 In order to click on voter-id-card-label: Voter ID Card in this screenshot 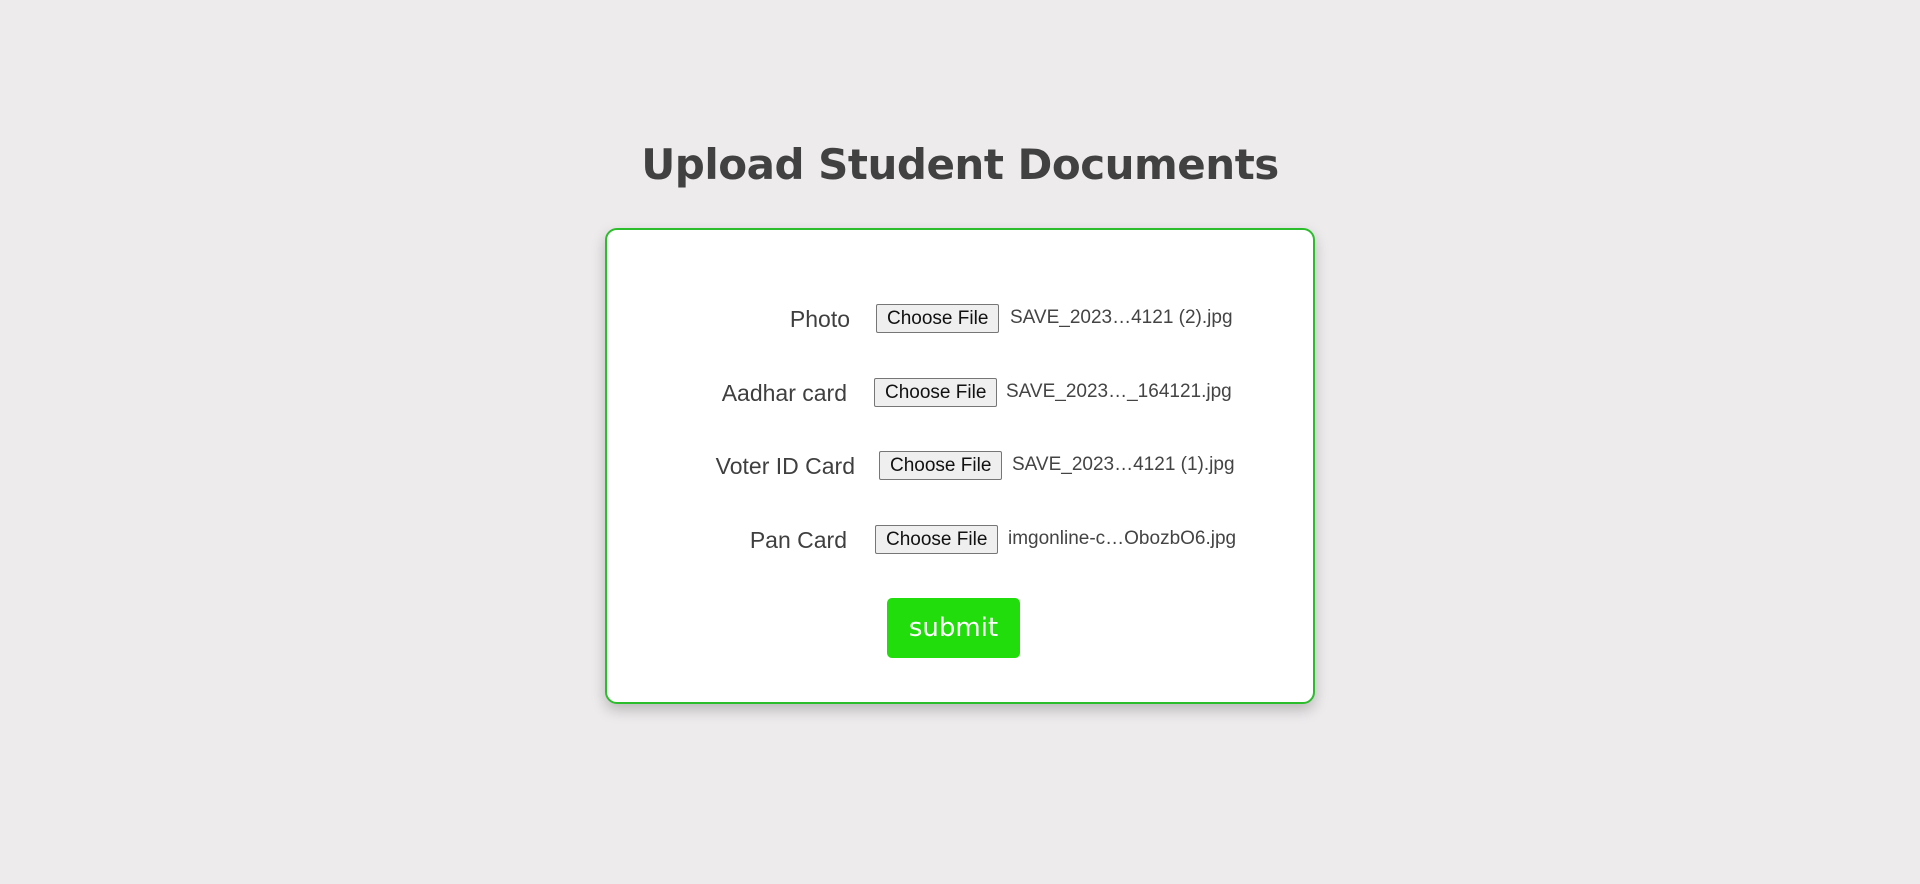, I will do `click(785, 466)`.